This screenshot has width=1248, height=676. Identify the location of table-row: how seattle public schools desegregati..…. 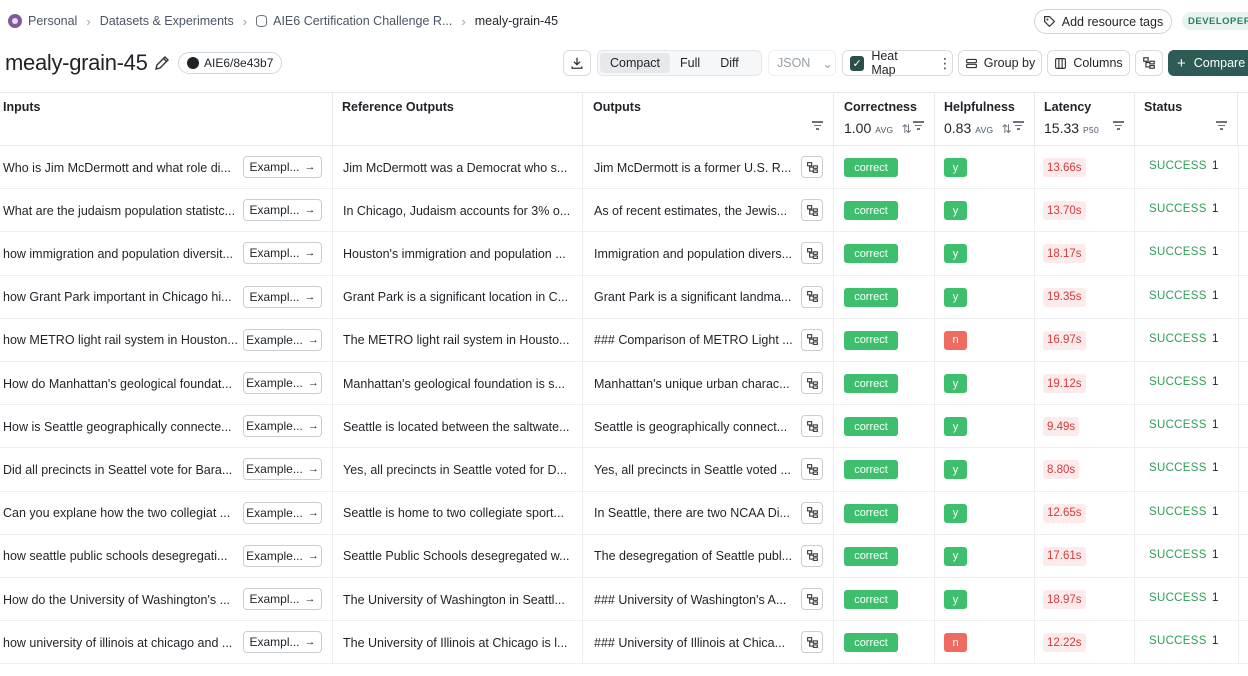
(624, 556).